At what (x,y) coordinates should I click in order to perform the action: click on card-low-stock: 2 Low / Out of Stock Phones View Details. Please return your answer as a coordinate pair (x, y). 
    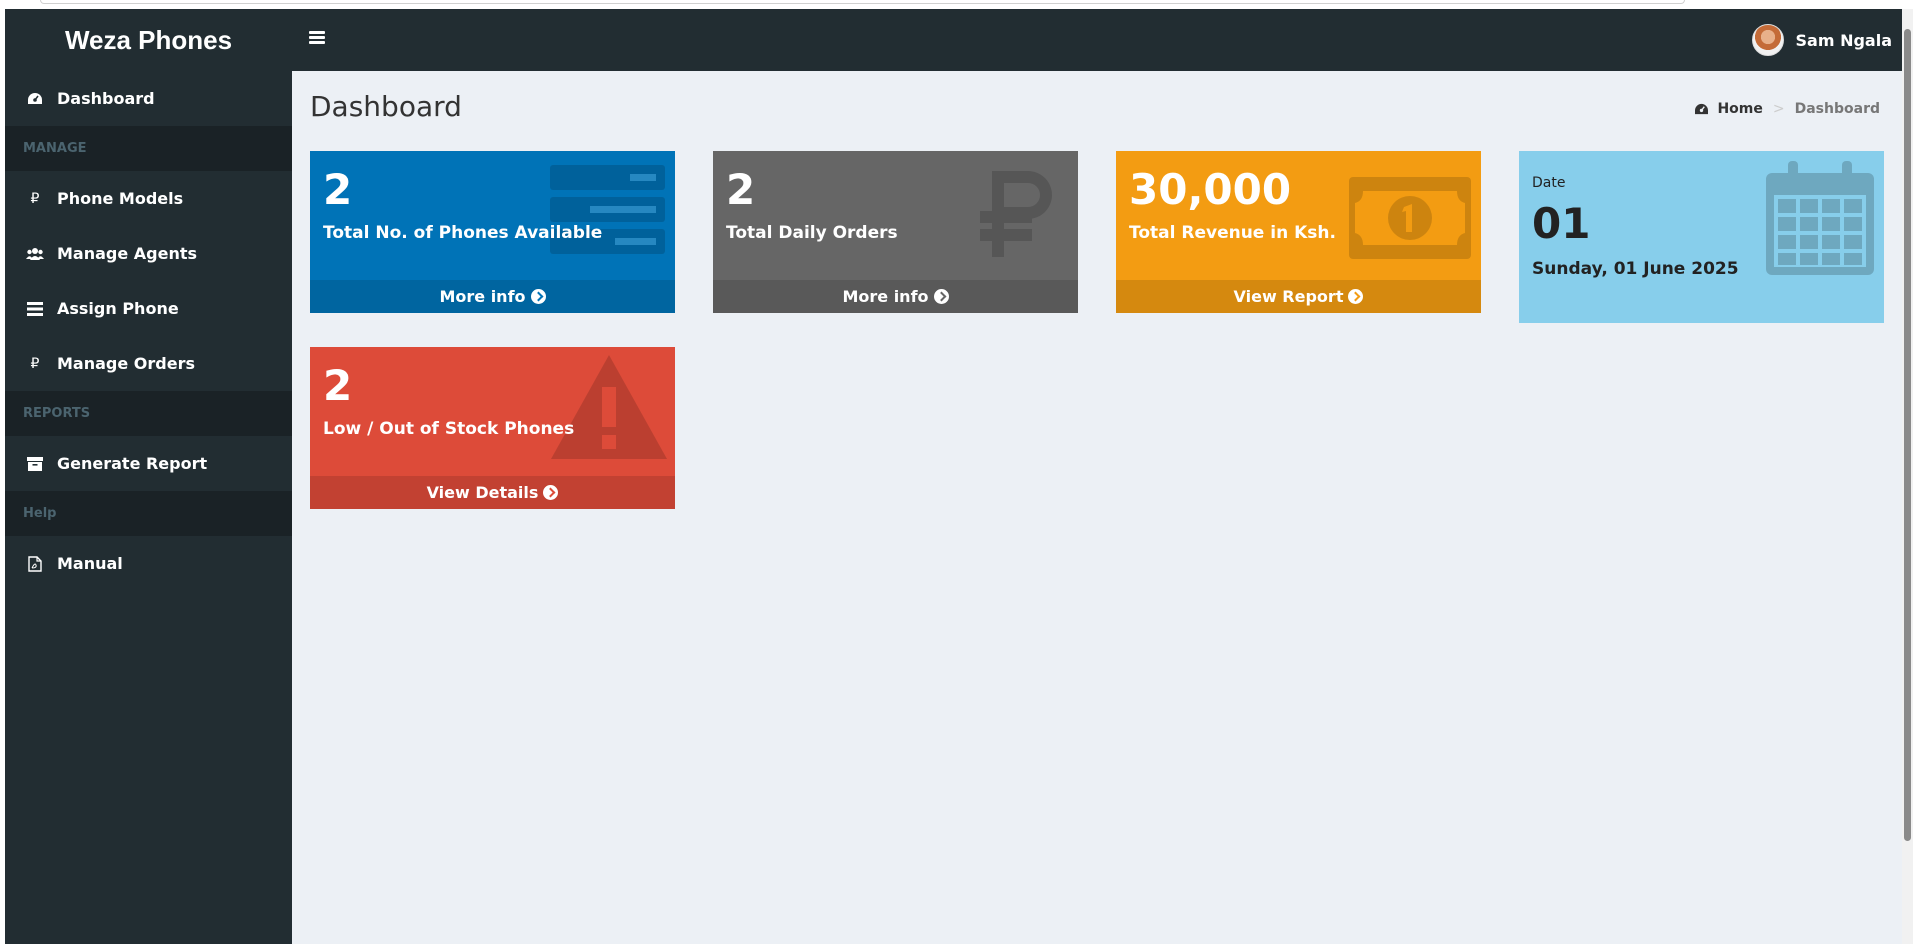
    Looking at the image, I should click on (492, 428).